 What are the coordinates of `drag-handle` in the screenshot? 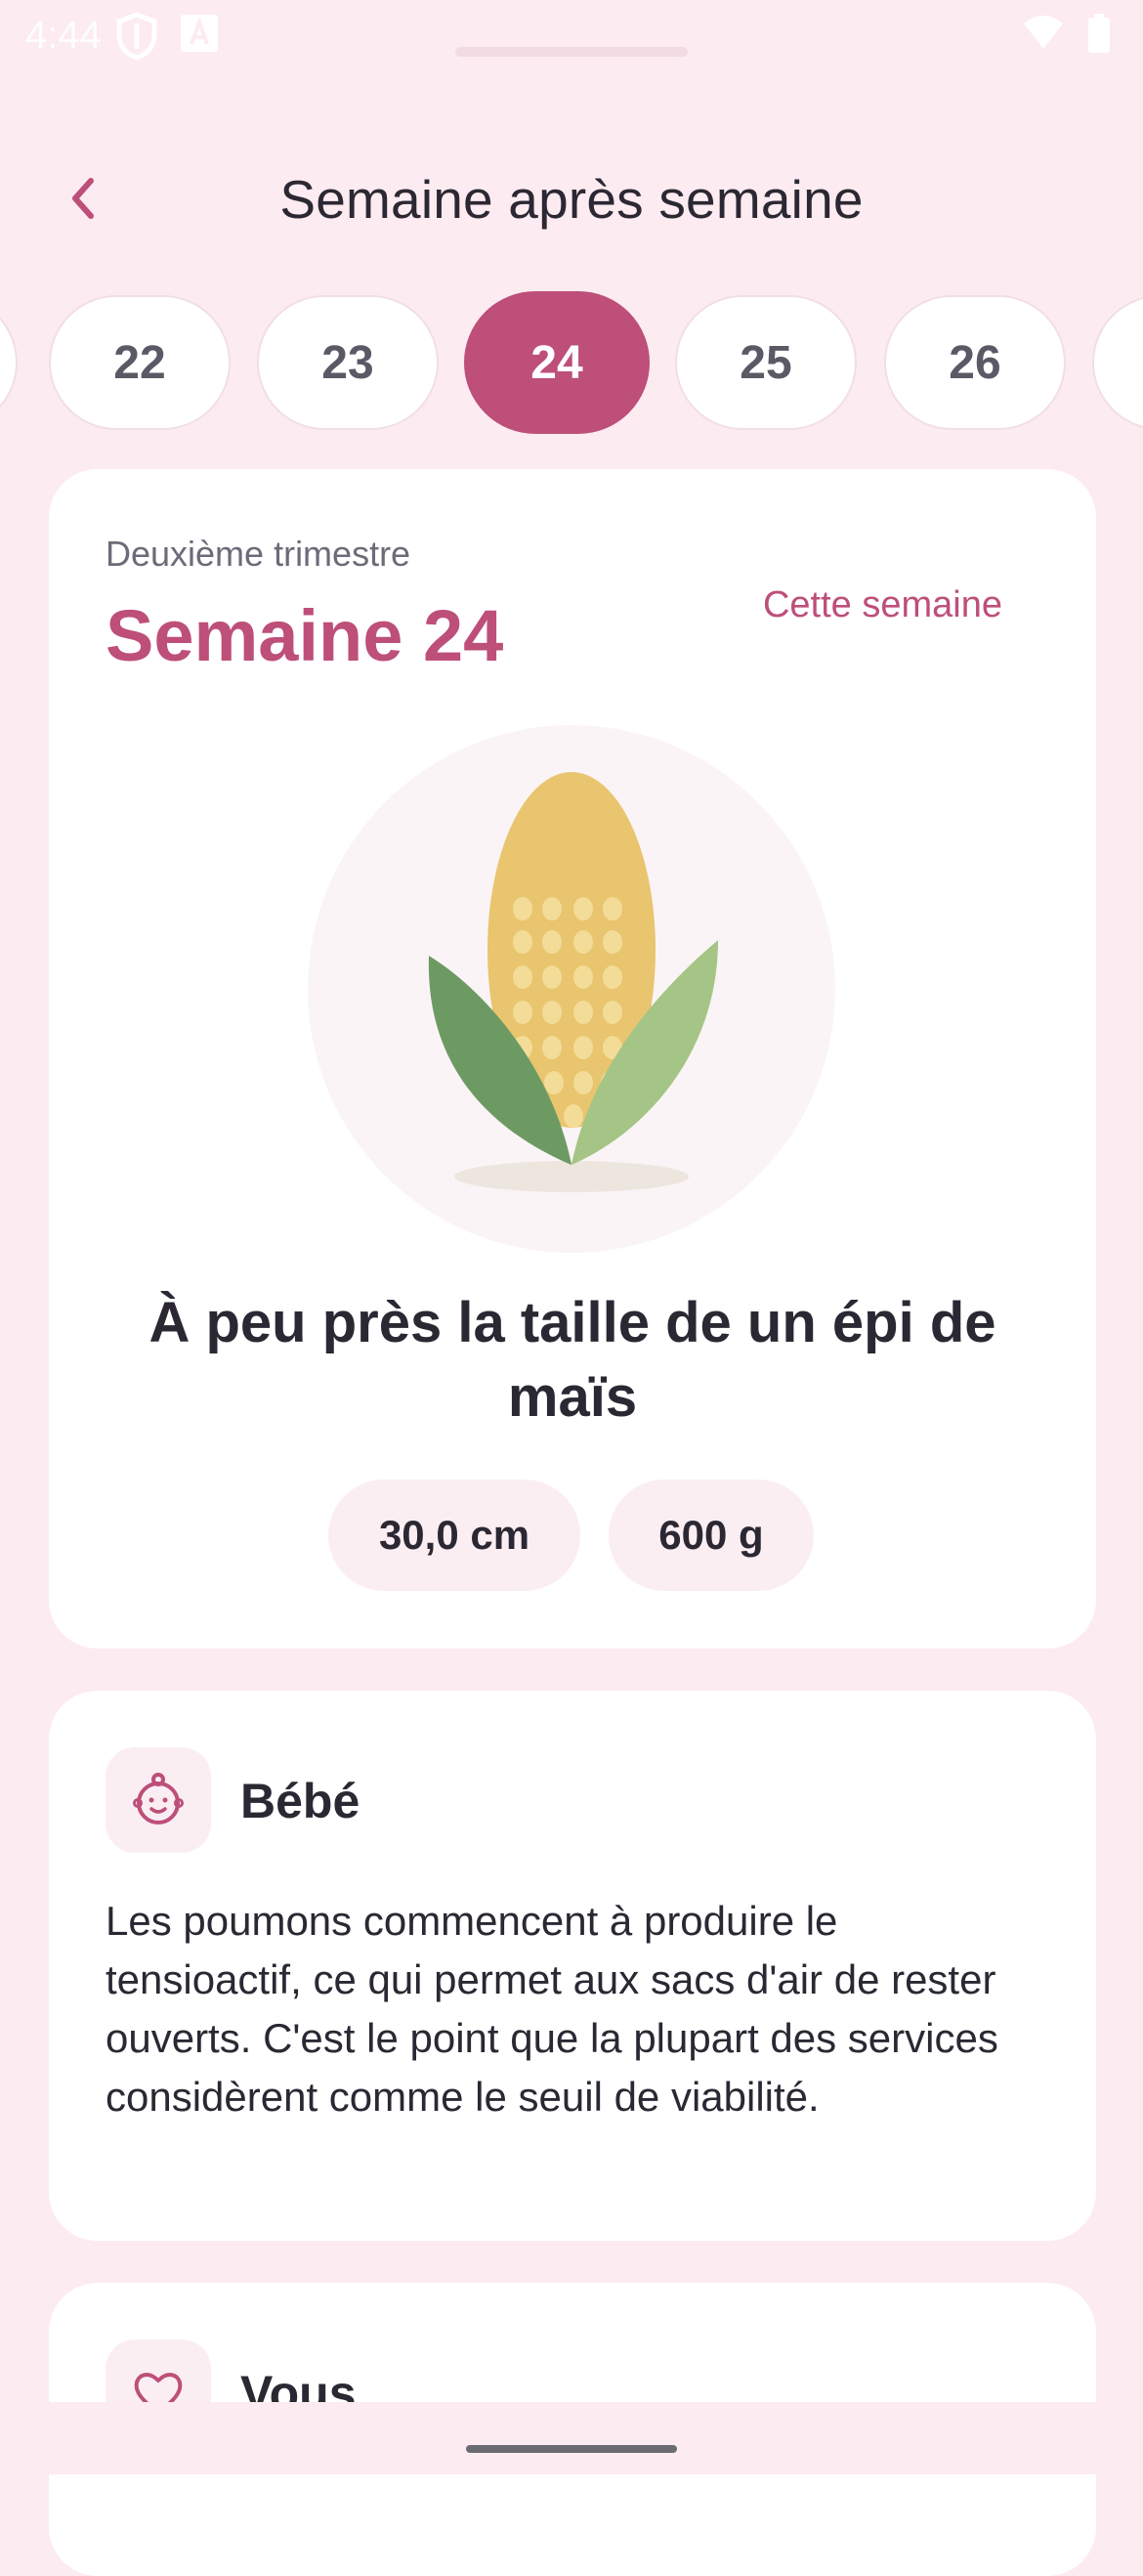 It's located at (571, 52).